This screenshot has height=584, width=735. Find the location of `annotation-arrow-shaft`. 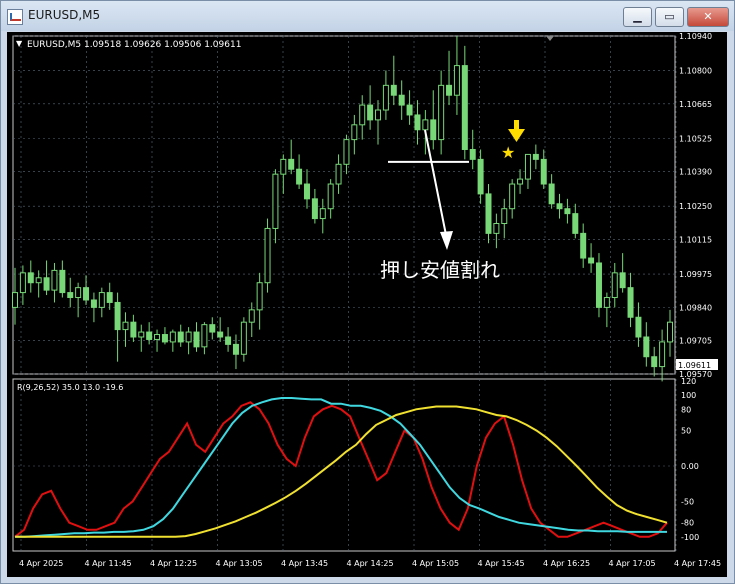

annotation-arrow-shaft is located at coordinates (436, 185).